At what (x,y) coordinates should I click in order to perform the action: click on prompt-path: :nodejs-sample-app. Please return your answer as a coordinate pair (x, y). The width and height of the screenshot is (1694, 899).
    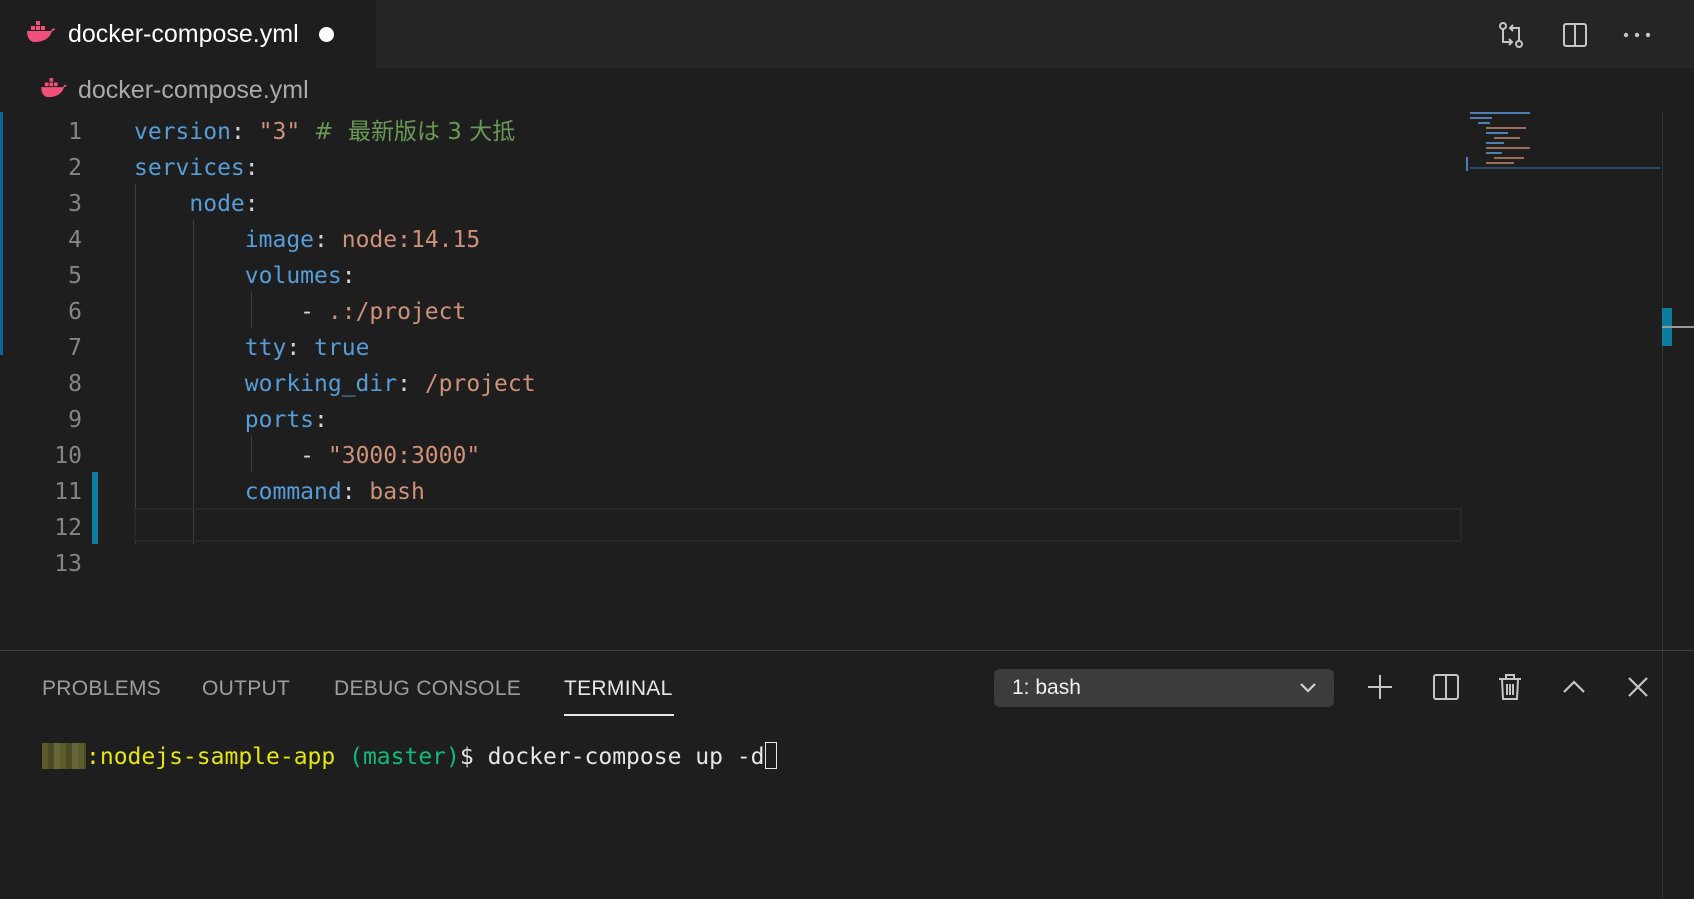
    Looking at the image, I should click on (211, 757).